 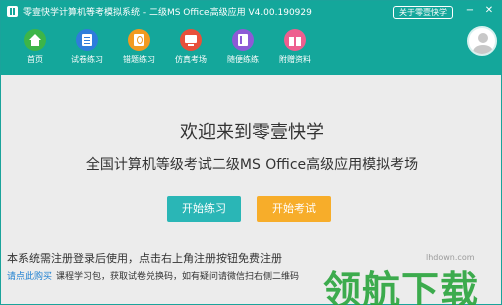 What do you see at coordinates (252, 165) in the screenshot?
I see `exam-subtitle: 全国计算机等级考试二级MS Office高级应用模拟考场` at bounding box center [252, 165].